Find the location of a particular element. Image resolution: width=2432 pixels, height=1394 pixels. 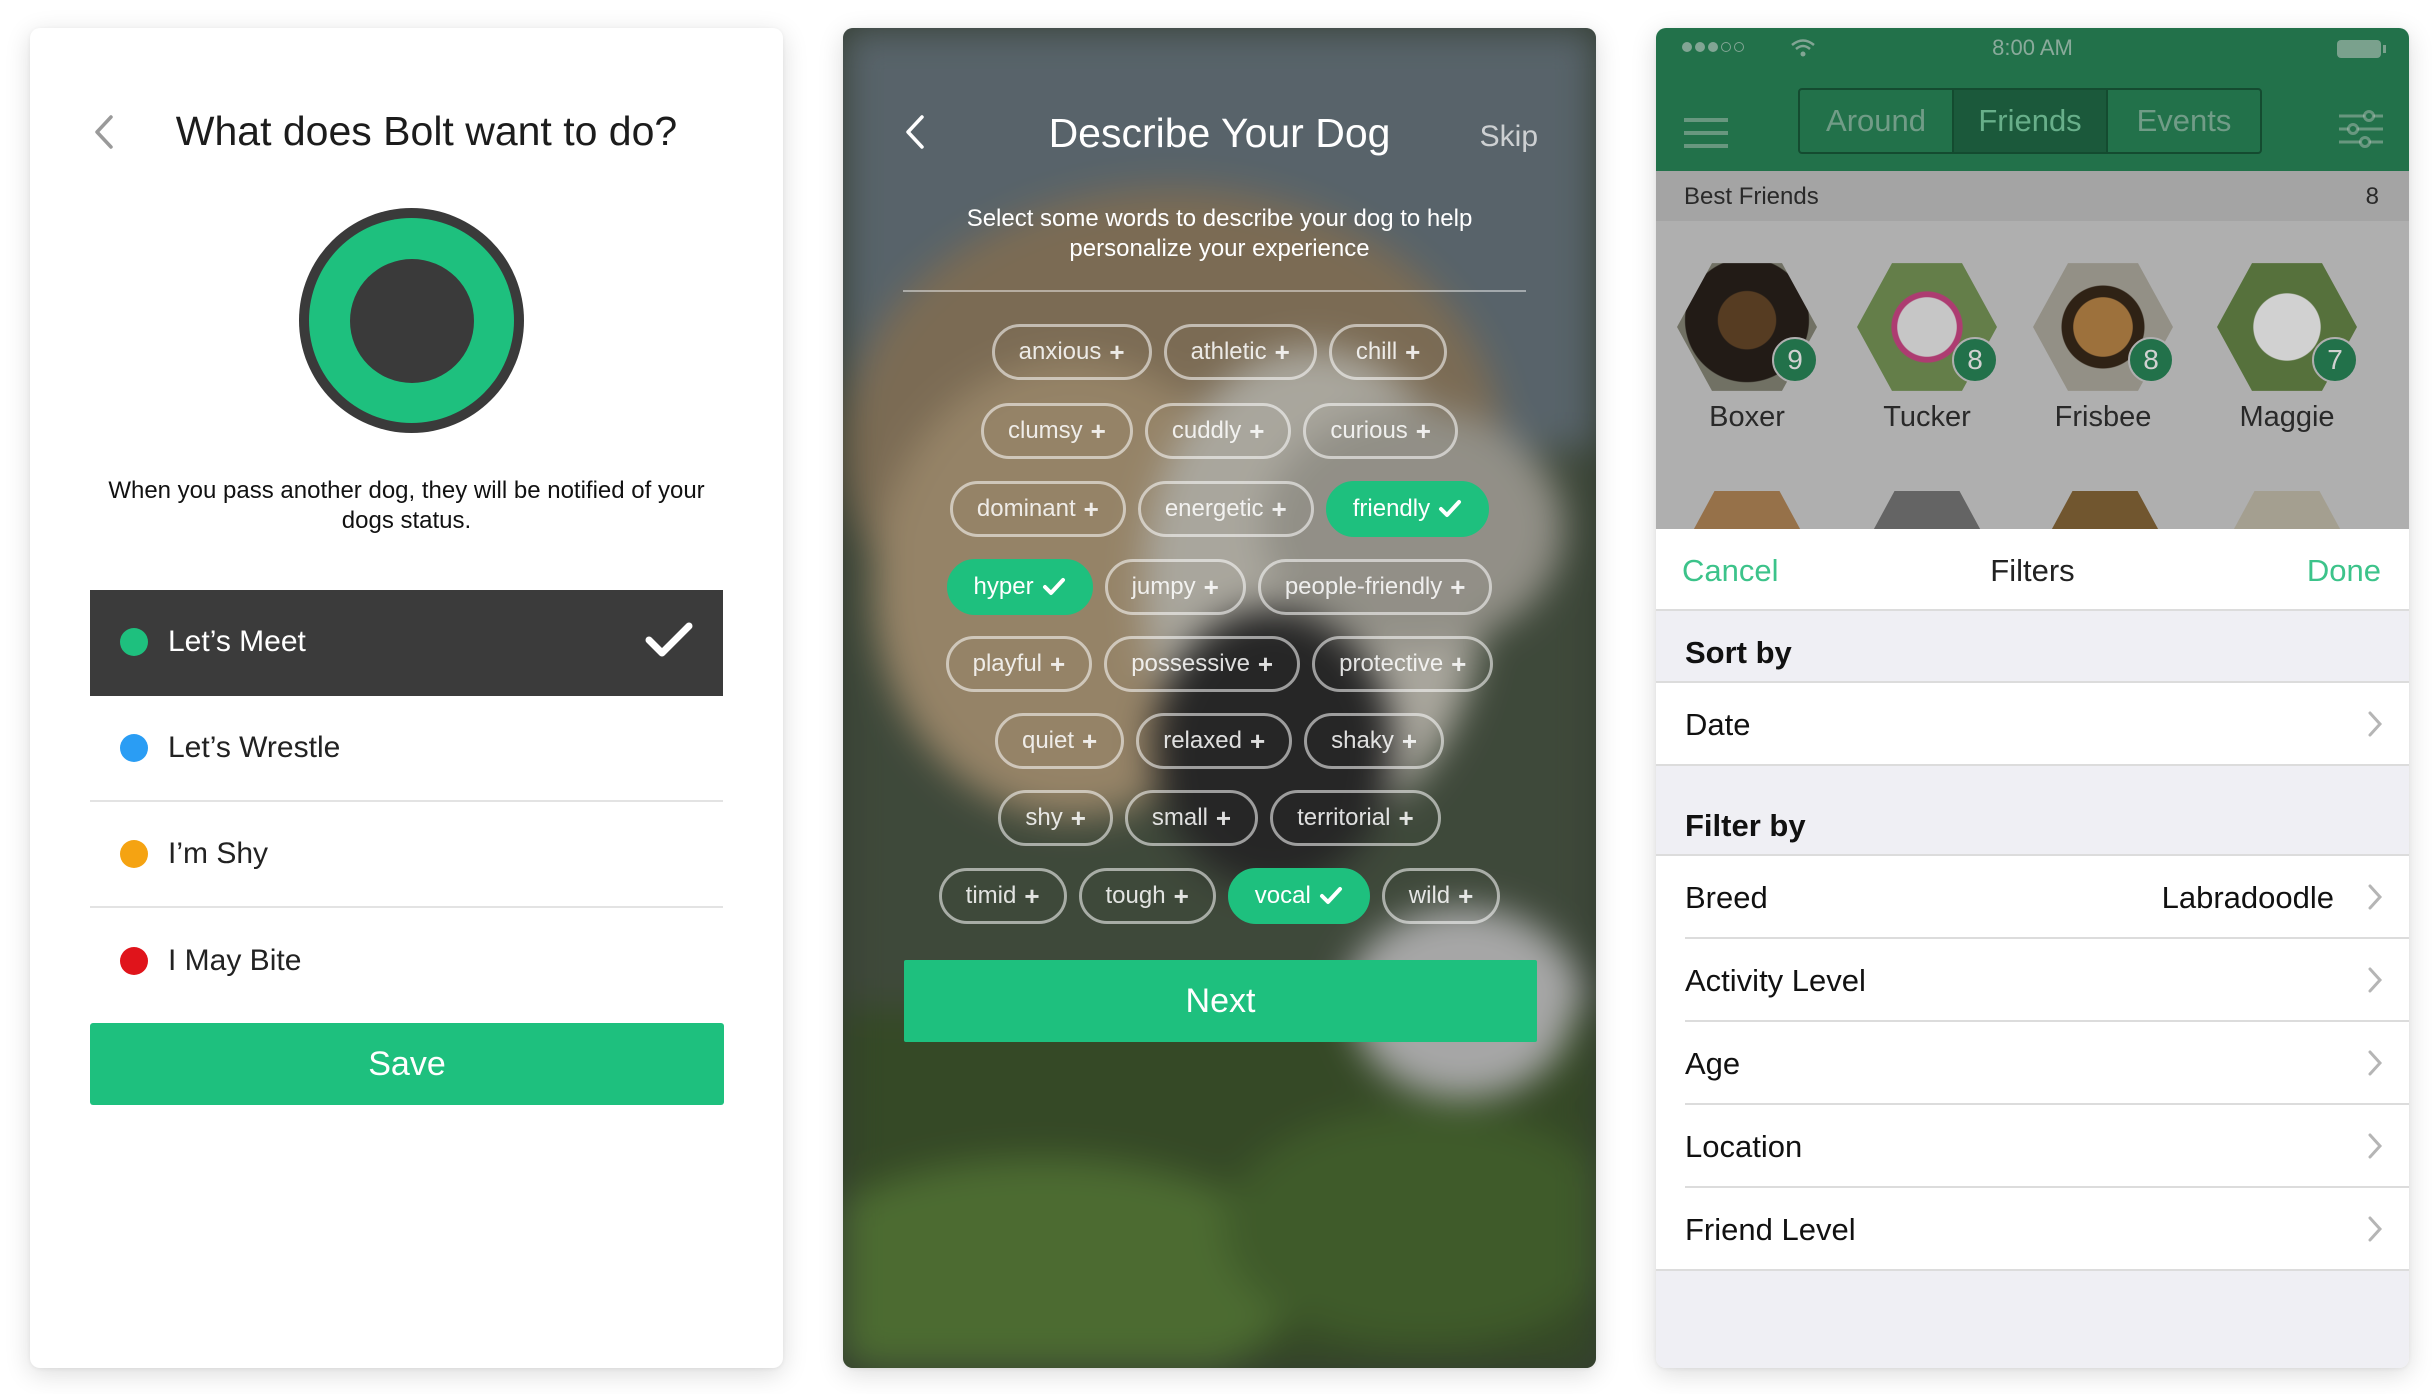

tag-row: dominant + energetic + friendly is located at coordinates (1219, 509).